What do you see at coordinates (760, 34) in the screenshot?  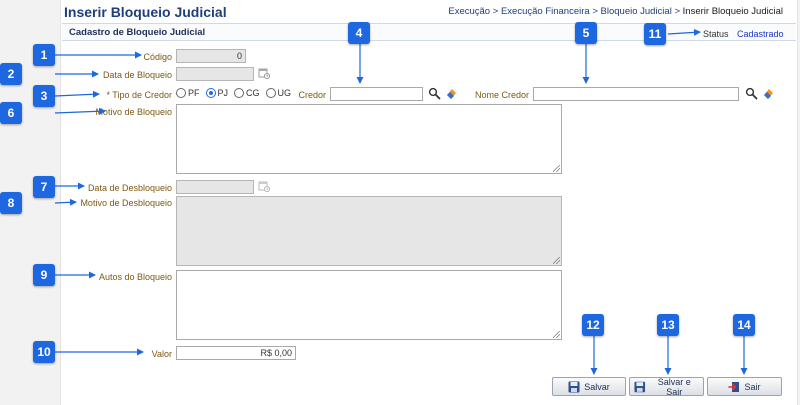 I see `status-value: Cadastrado` at bounding box center [760, 34].